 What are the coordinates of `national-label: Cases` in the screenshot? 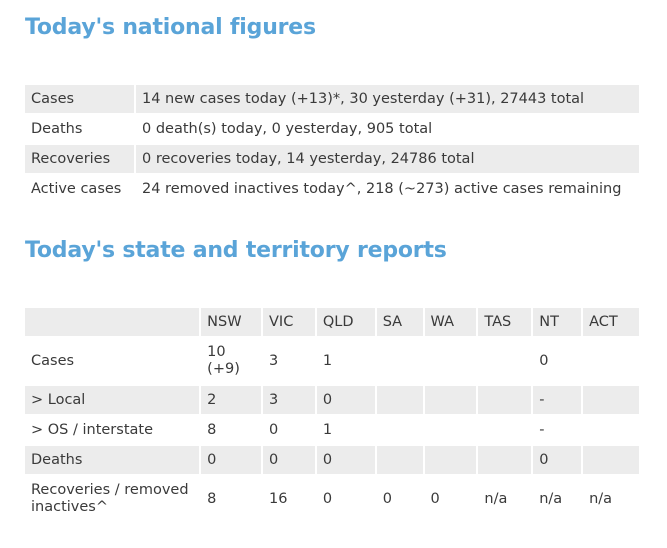 It's located at (79, 99).